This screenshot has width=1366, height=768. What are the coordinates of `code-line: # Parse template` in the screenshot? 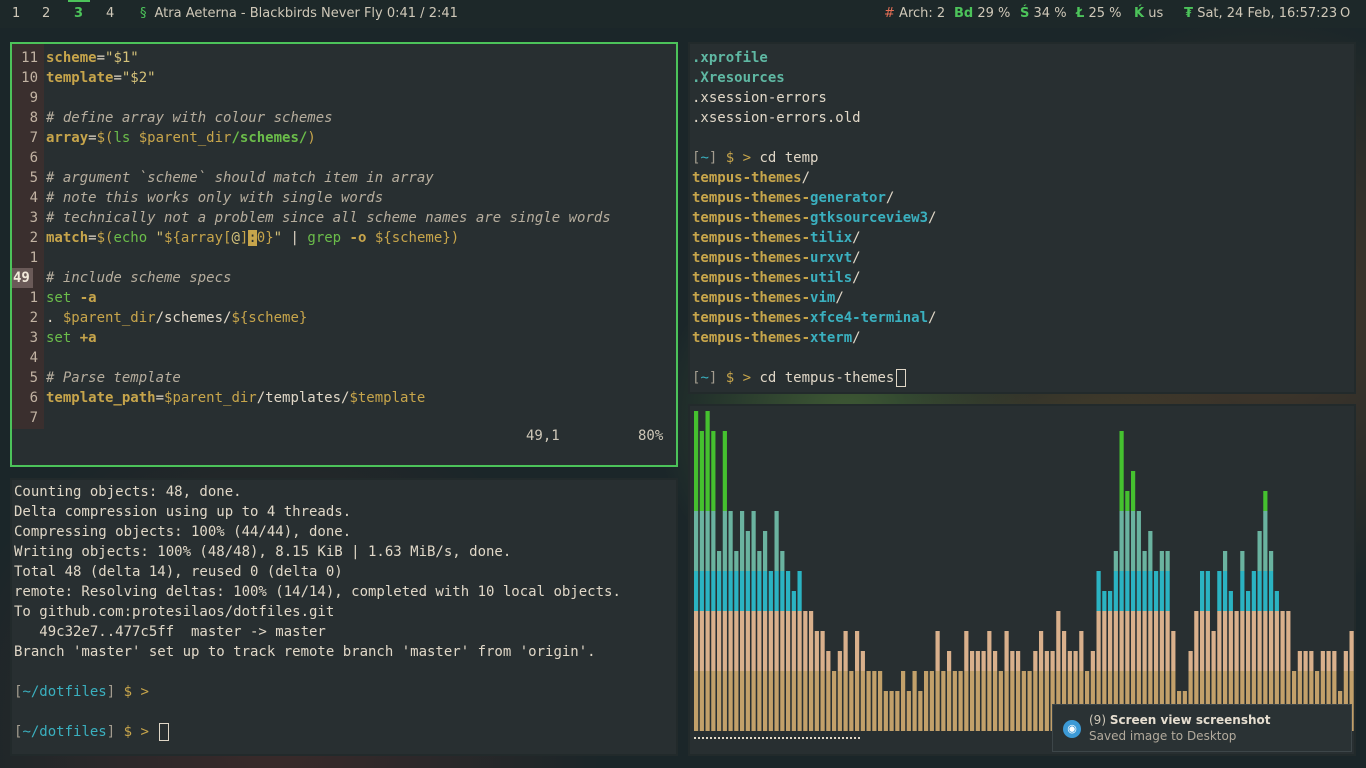 It's located at (113, 378).